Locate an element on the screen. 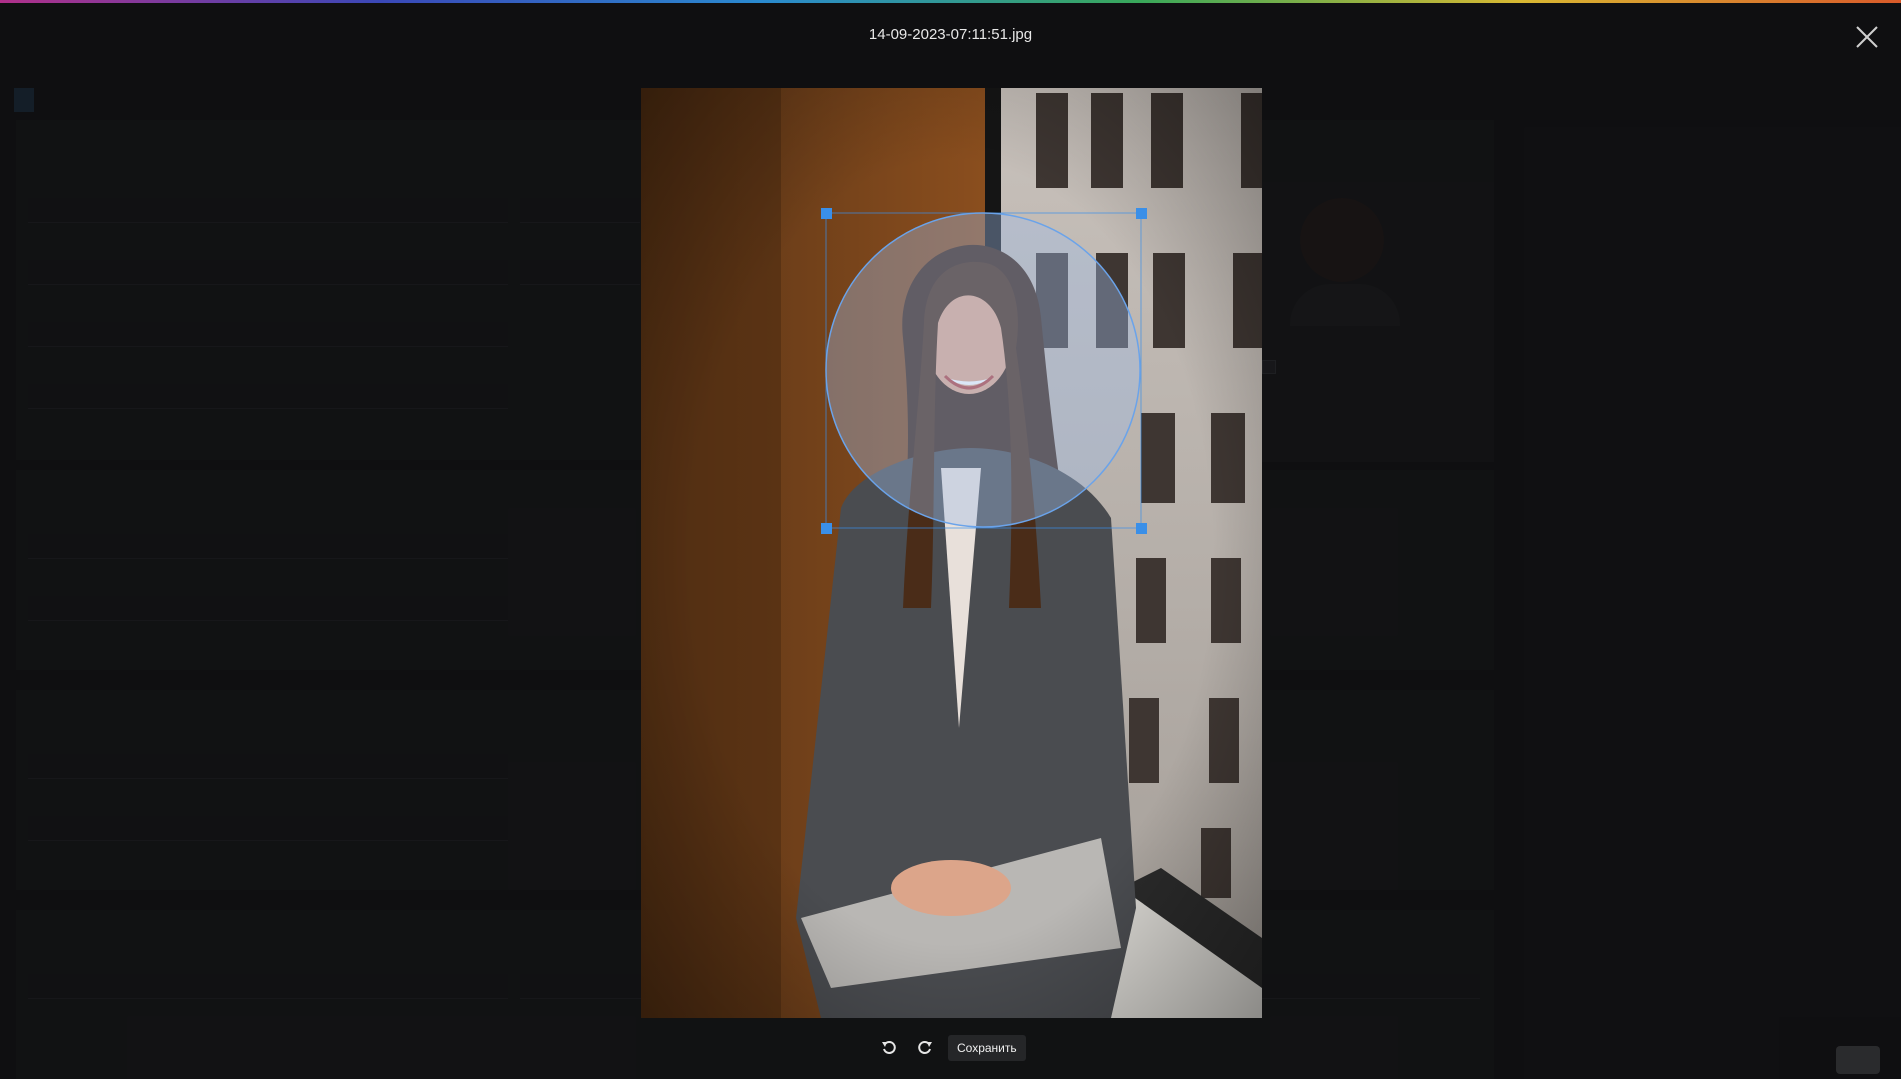 This screenshot has width=1901, height=1079. crop-handle-bottom-left is located at coordinates (826, 528).